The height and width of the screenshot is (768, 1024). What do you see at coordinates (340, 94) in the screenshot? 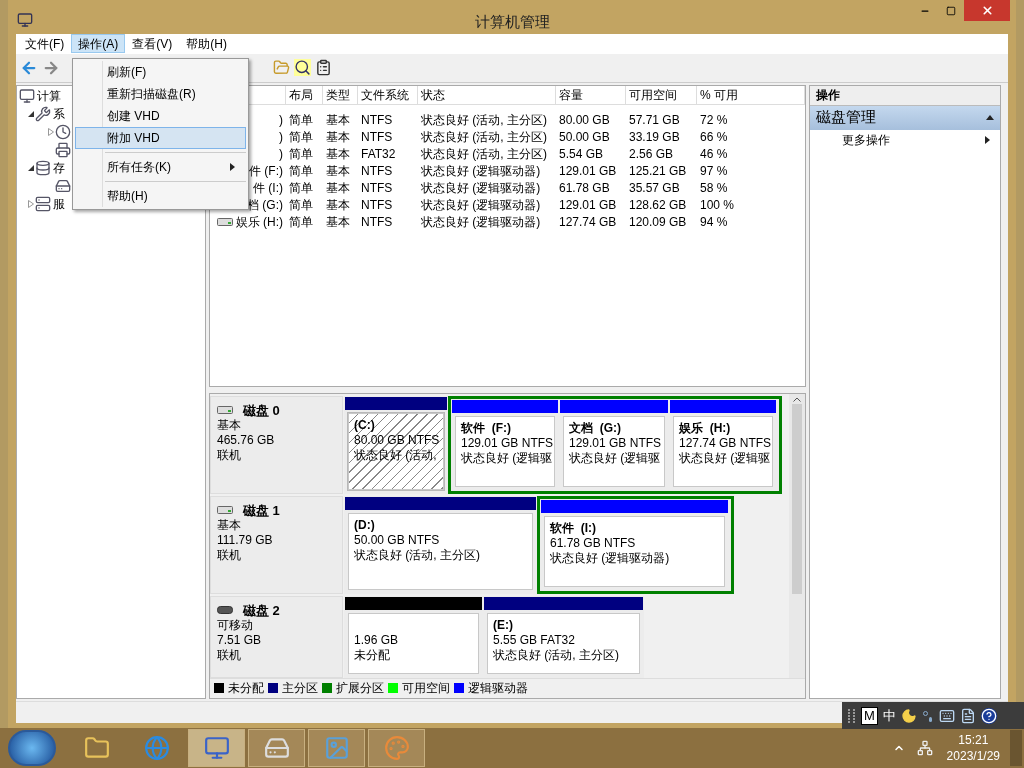
I see `column-header: 类型` at bounding box center [340, 94].